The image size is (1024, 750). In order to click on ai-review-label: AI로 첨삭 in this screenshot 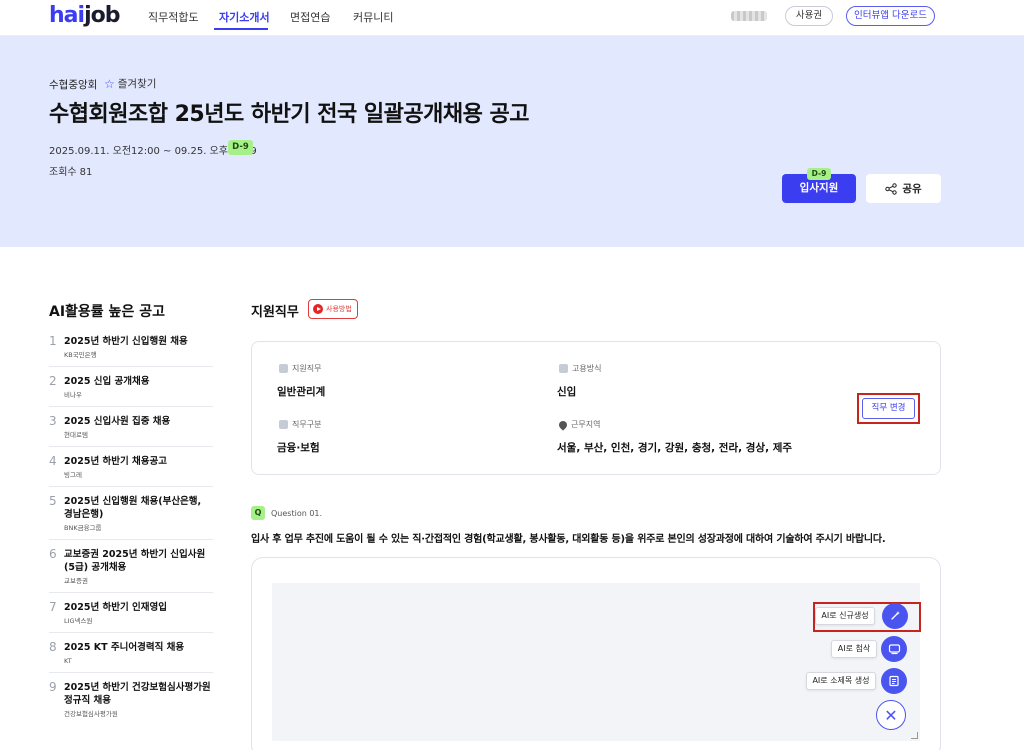, I will do `click(854, 649)`.